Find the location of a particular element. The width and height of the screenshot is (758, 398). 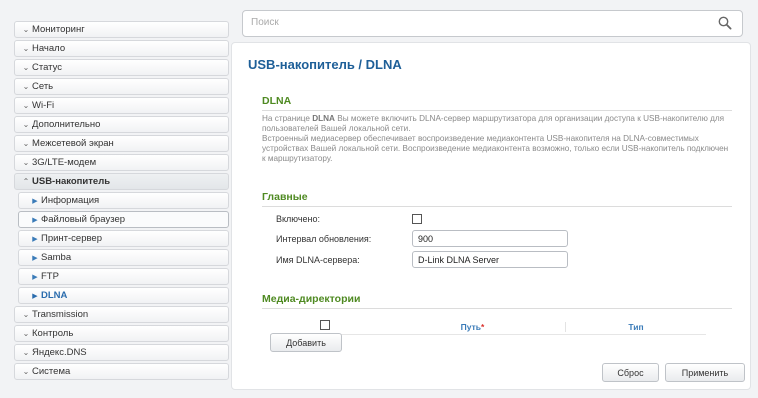

sidebar-item-0: ⌄ Мониторинг is located at coordinates (121, 29).